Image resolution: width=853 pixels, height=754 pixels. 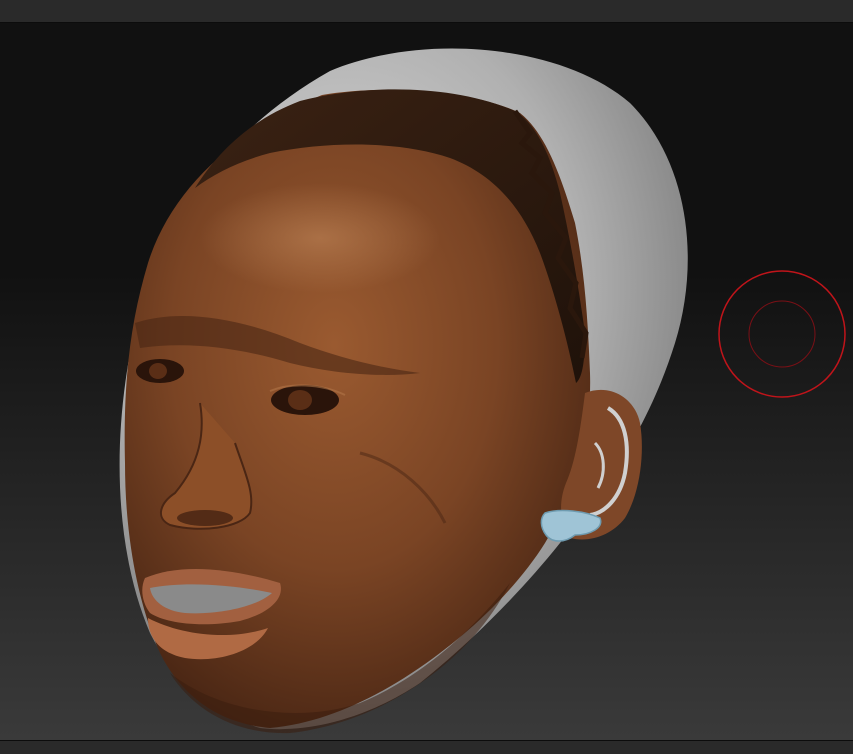 What do you see at coordinates (205, 518) in the screenshot?
I see `nostril-shadow` at bounding box center [205, 518].